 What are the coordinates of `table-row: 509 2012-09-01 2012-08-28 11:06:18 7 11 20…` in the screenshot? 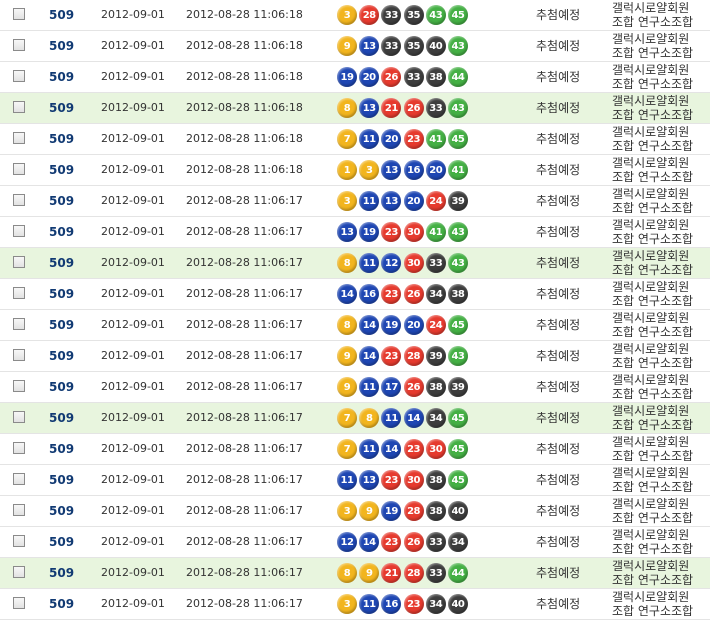 It's located at (355, 139).